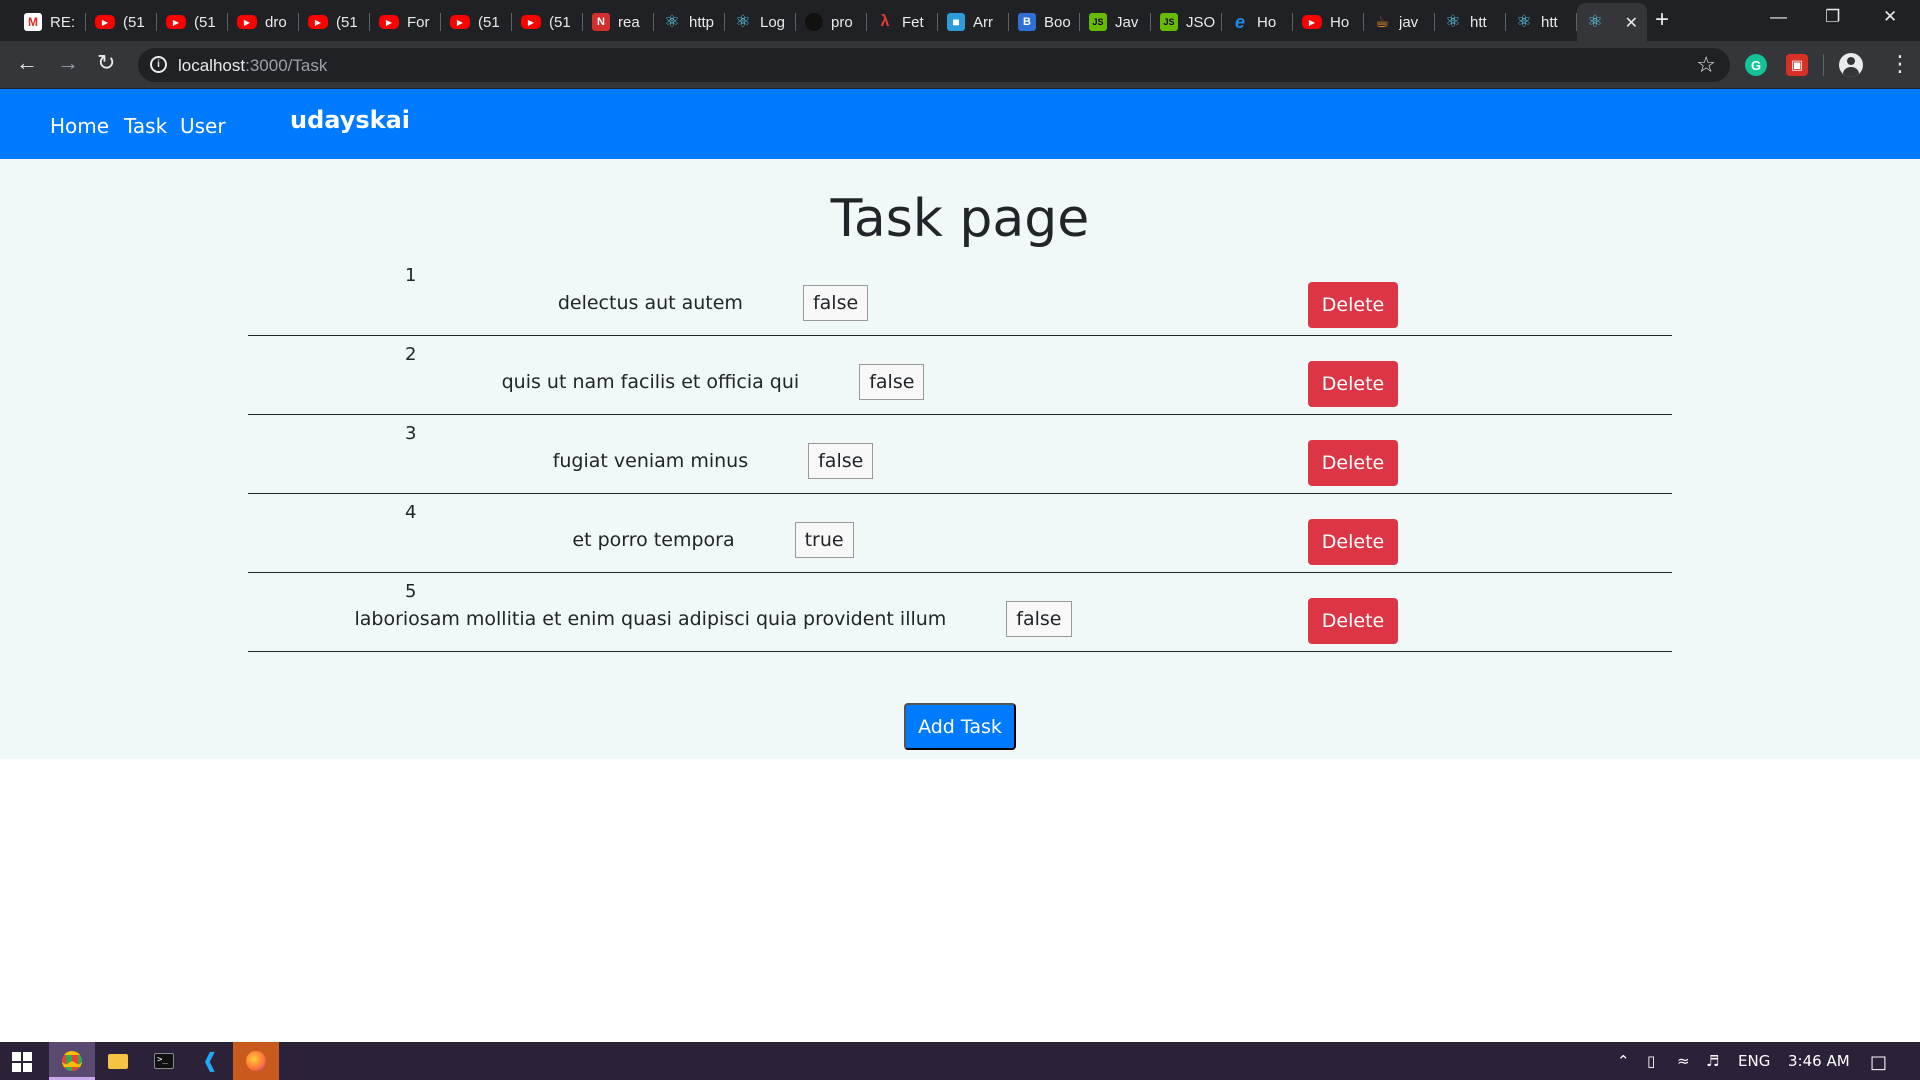 This screenshot has height=1080, width=1920. What do you see at coordinates (1186, 22) in the screenshot?
I see `browser-tab: JS JSO` at bounding box center [1186, 22].